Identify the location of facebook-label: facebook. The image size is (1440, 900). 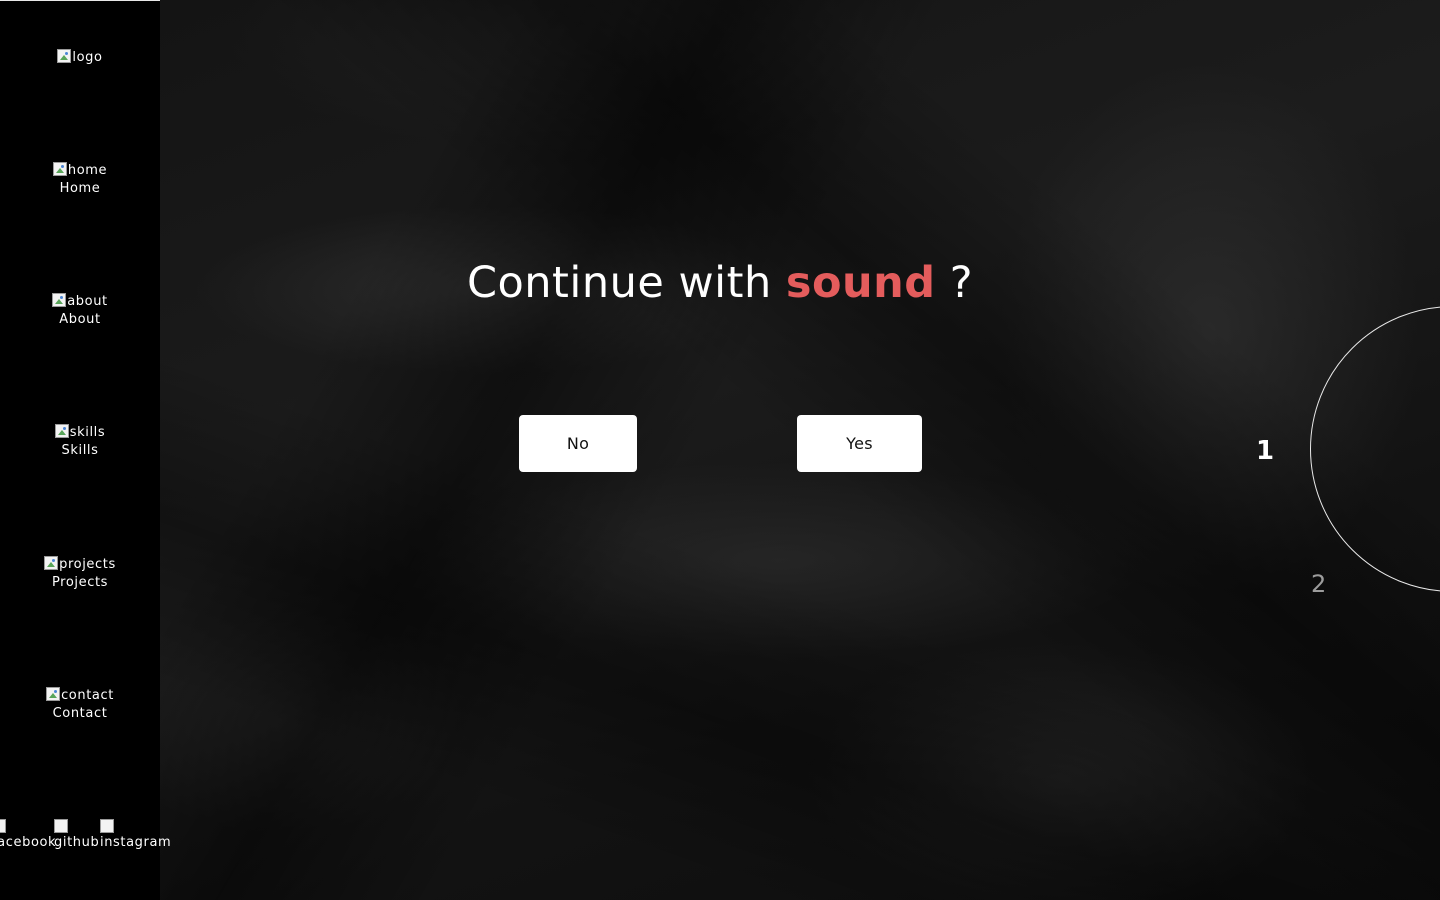
(28, 842).